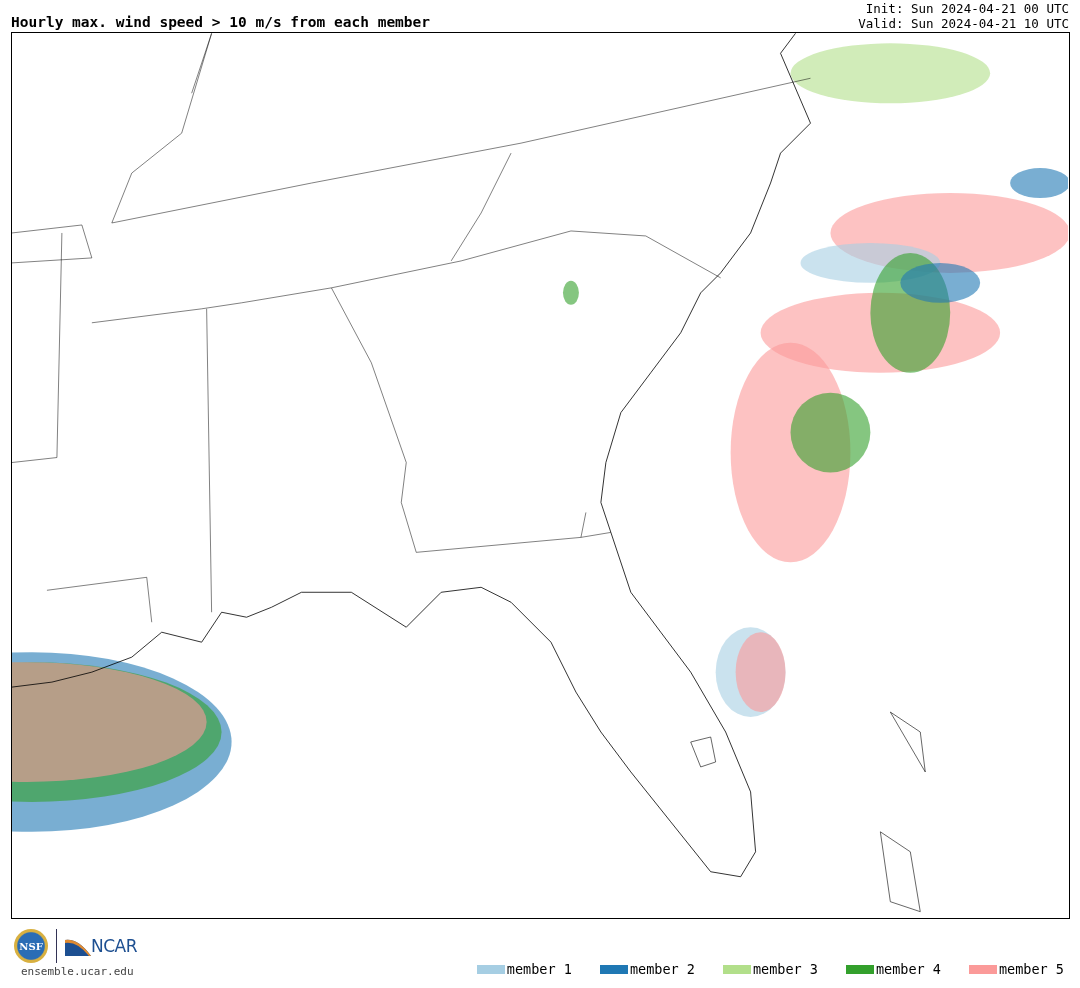 The image size is (1080, 988). Describe the element at coordinates (31, 946) in the screenshot. I see `nsf-logo: NSF` at that location.